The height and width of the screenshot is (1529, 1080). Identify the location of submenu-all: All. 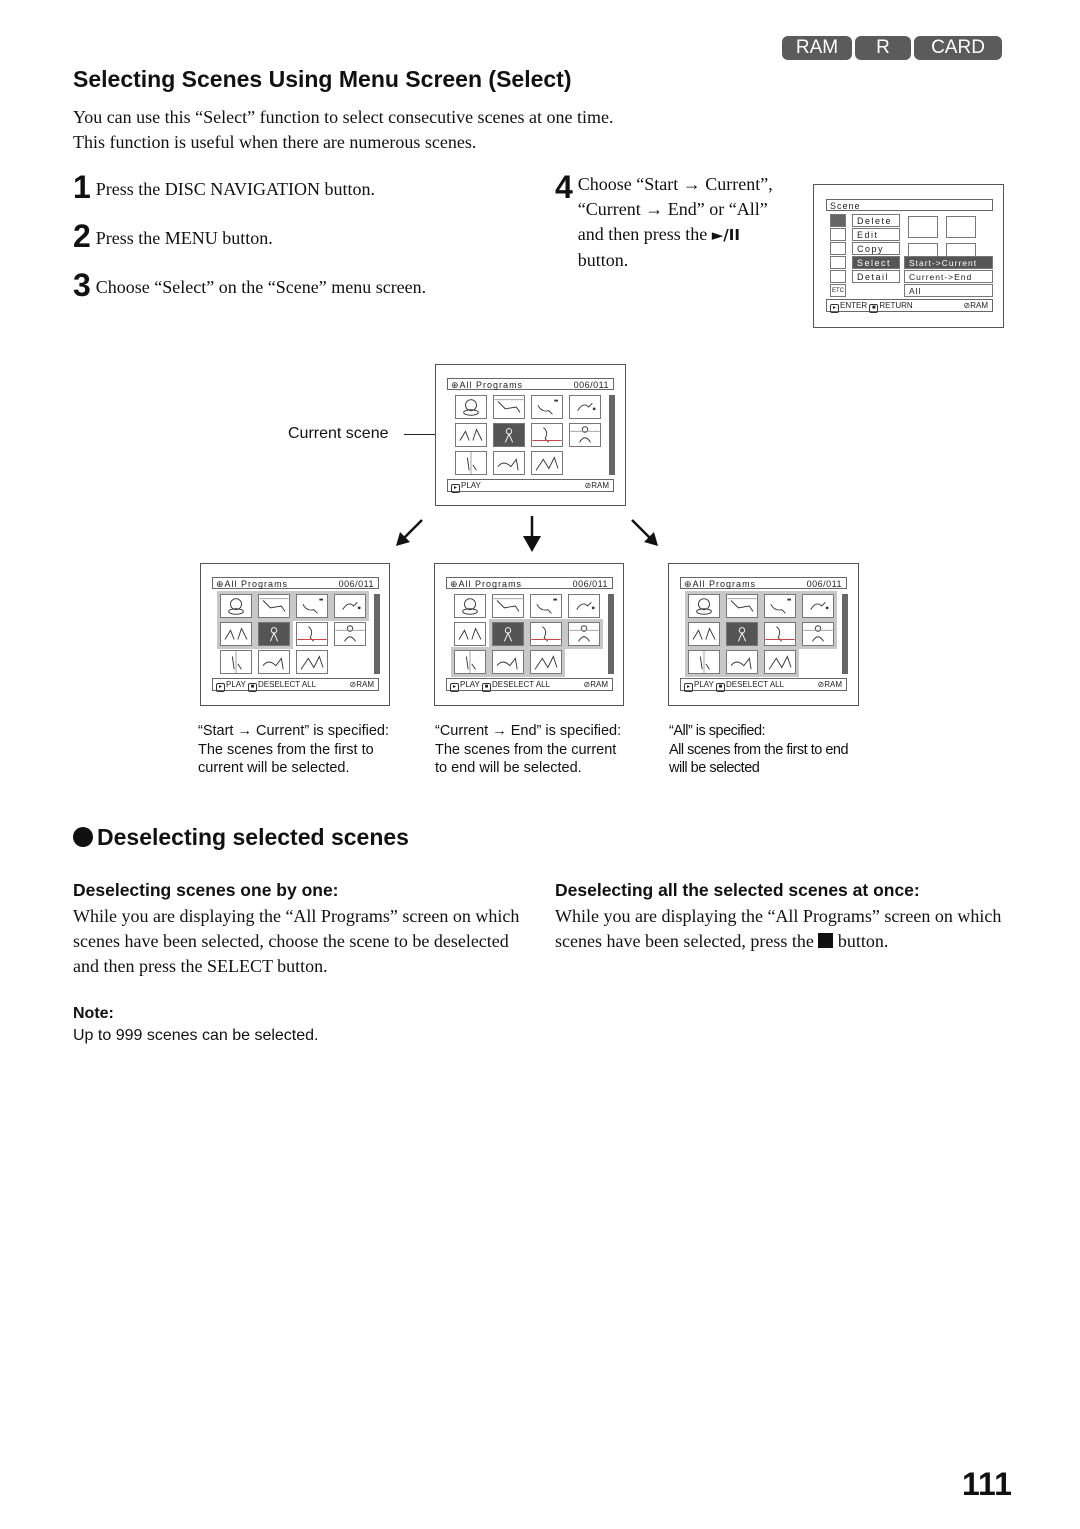
(948, 290).